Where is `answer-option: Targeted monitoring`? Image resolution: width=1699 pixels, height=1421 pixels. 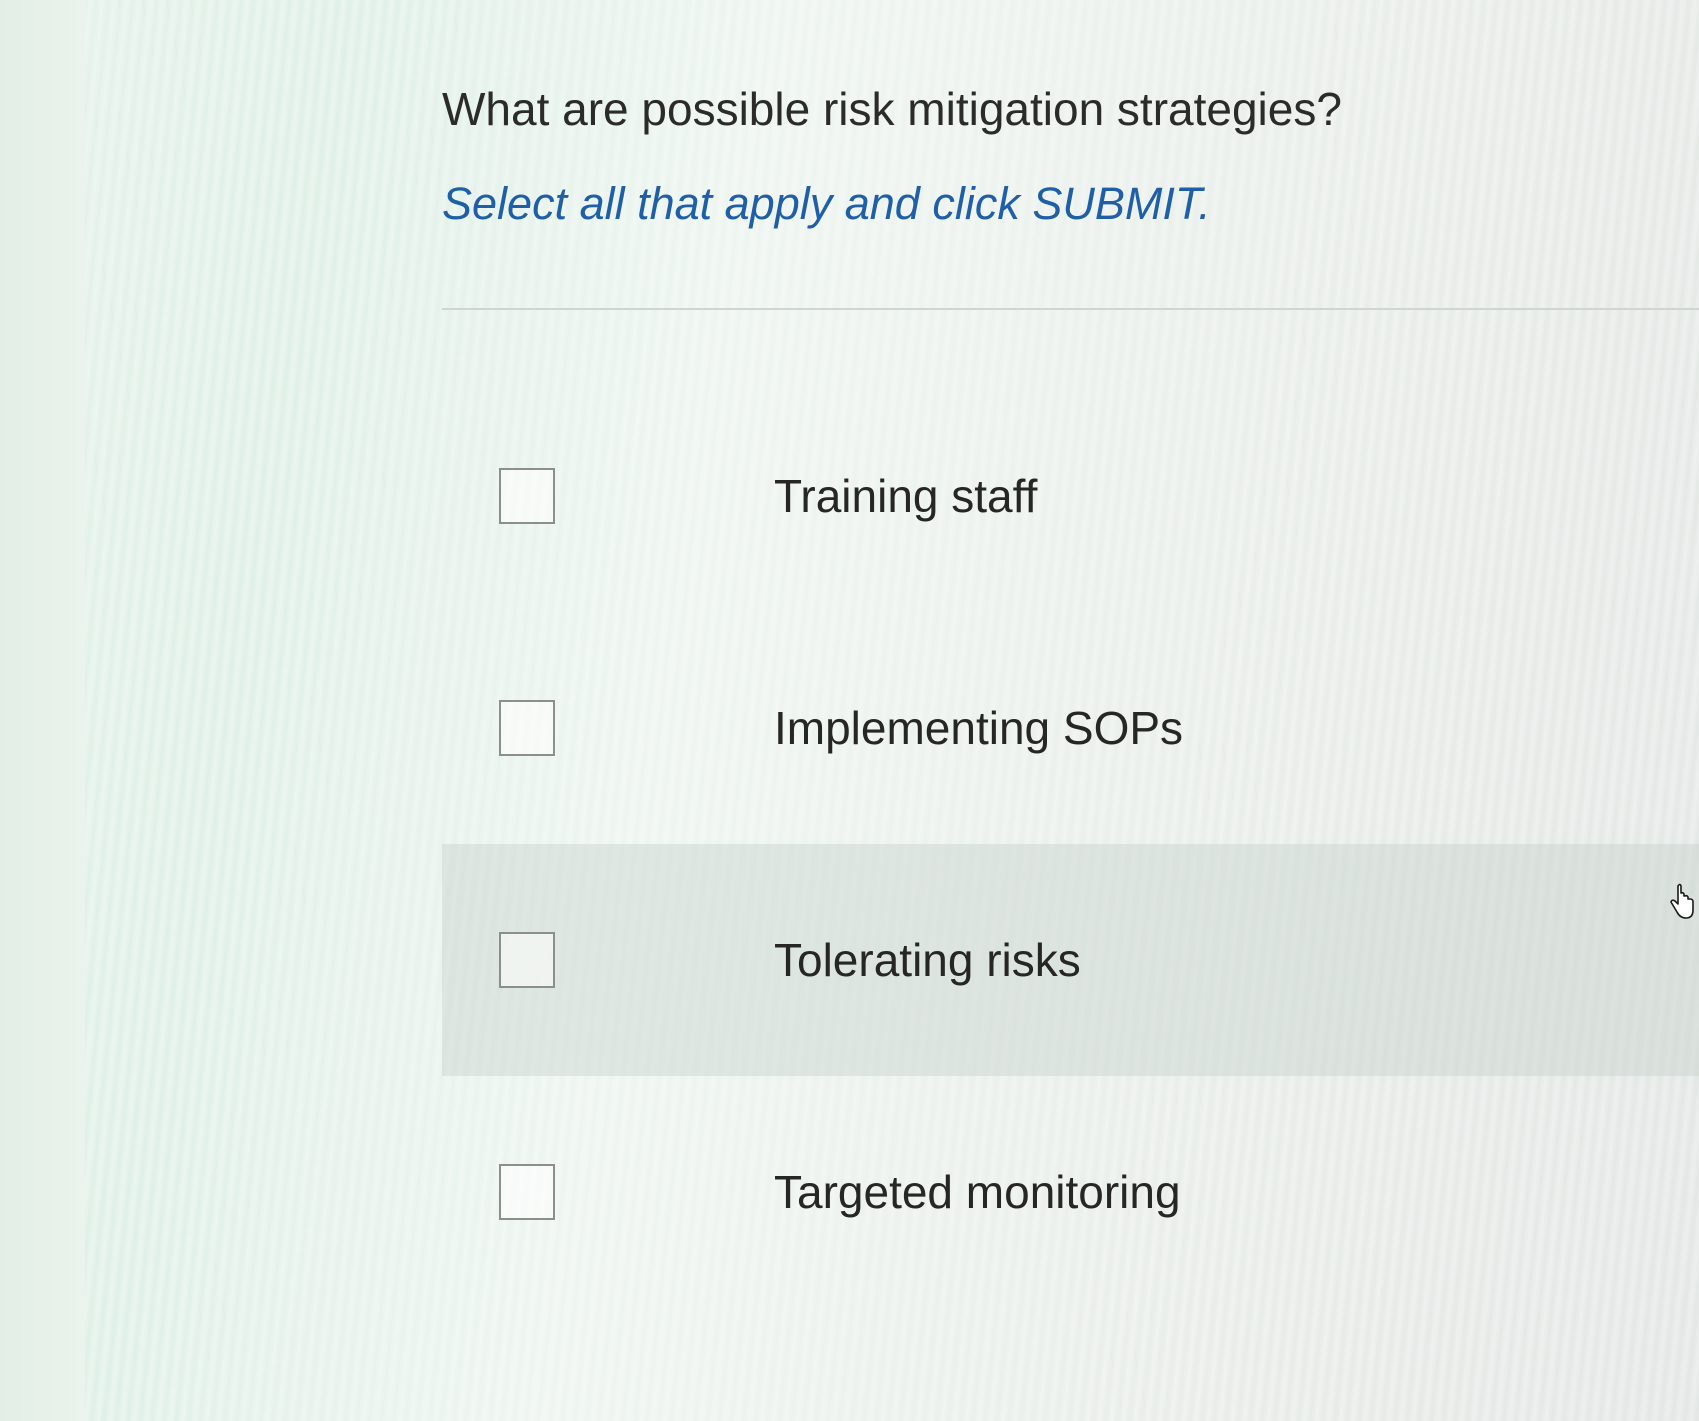
answer-option: Targeted monitoring is located at coordinates (1070, 1192).